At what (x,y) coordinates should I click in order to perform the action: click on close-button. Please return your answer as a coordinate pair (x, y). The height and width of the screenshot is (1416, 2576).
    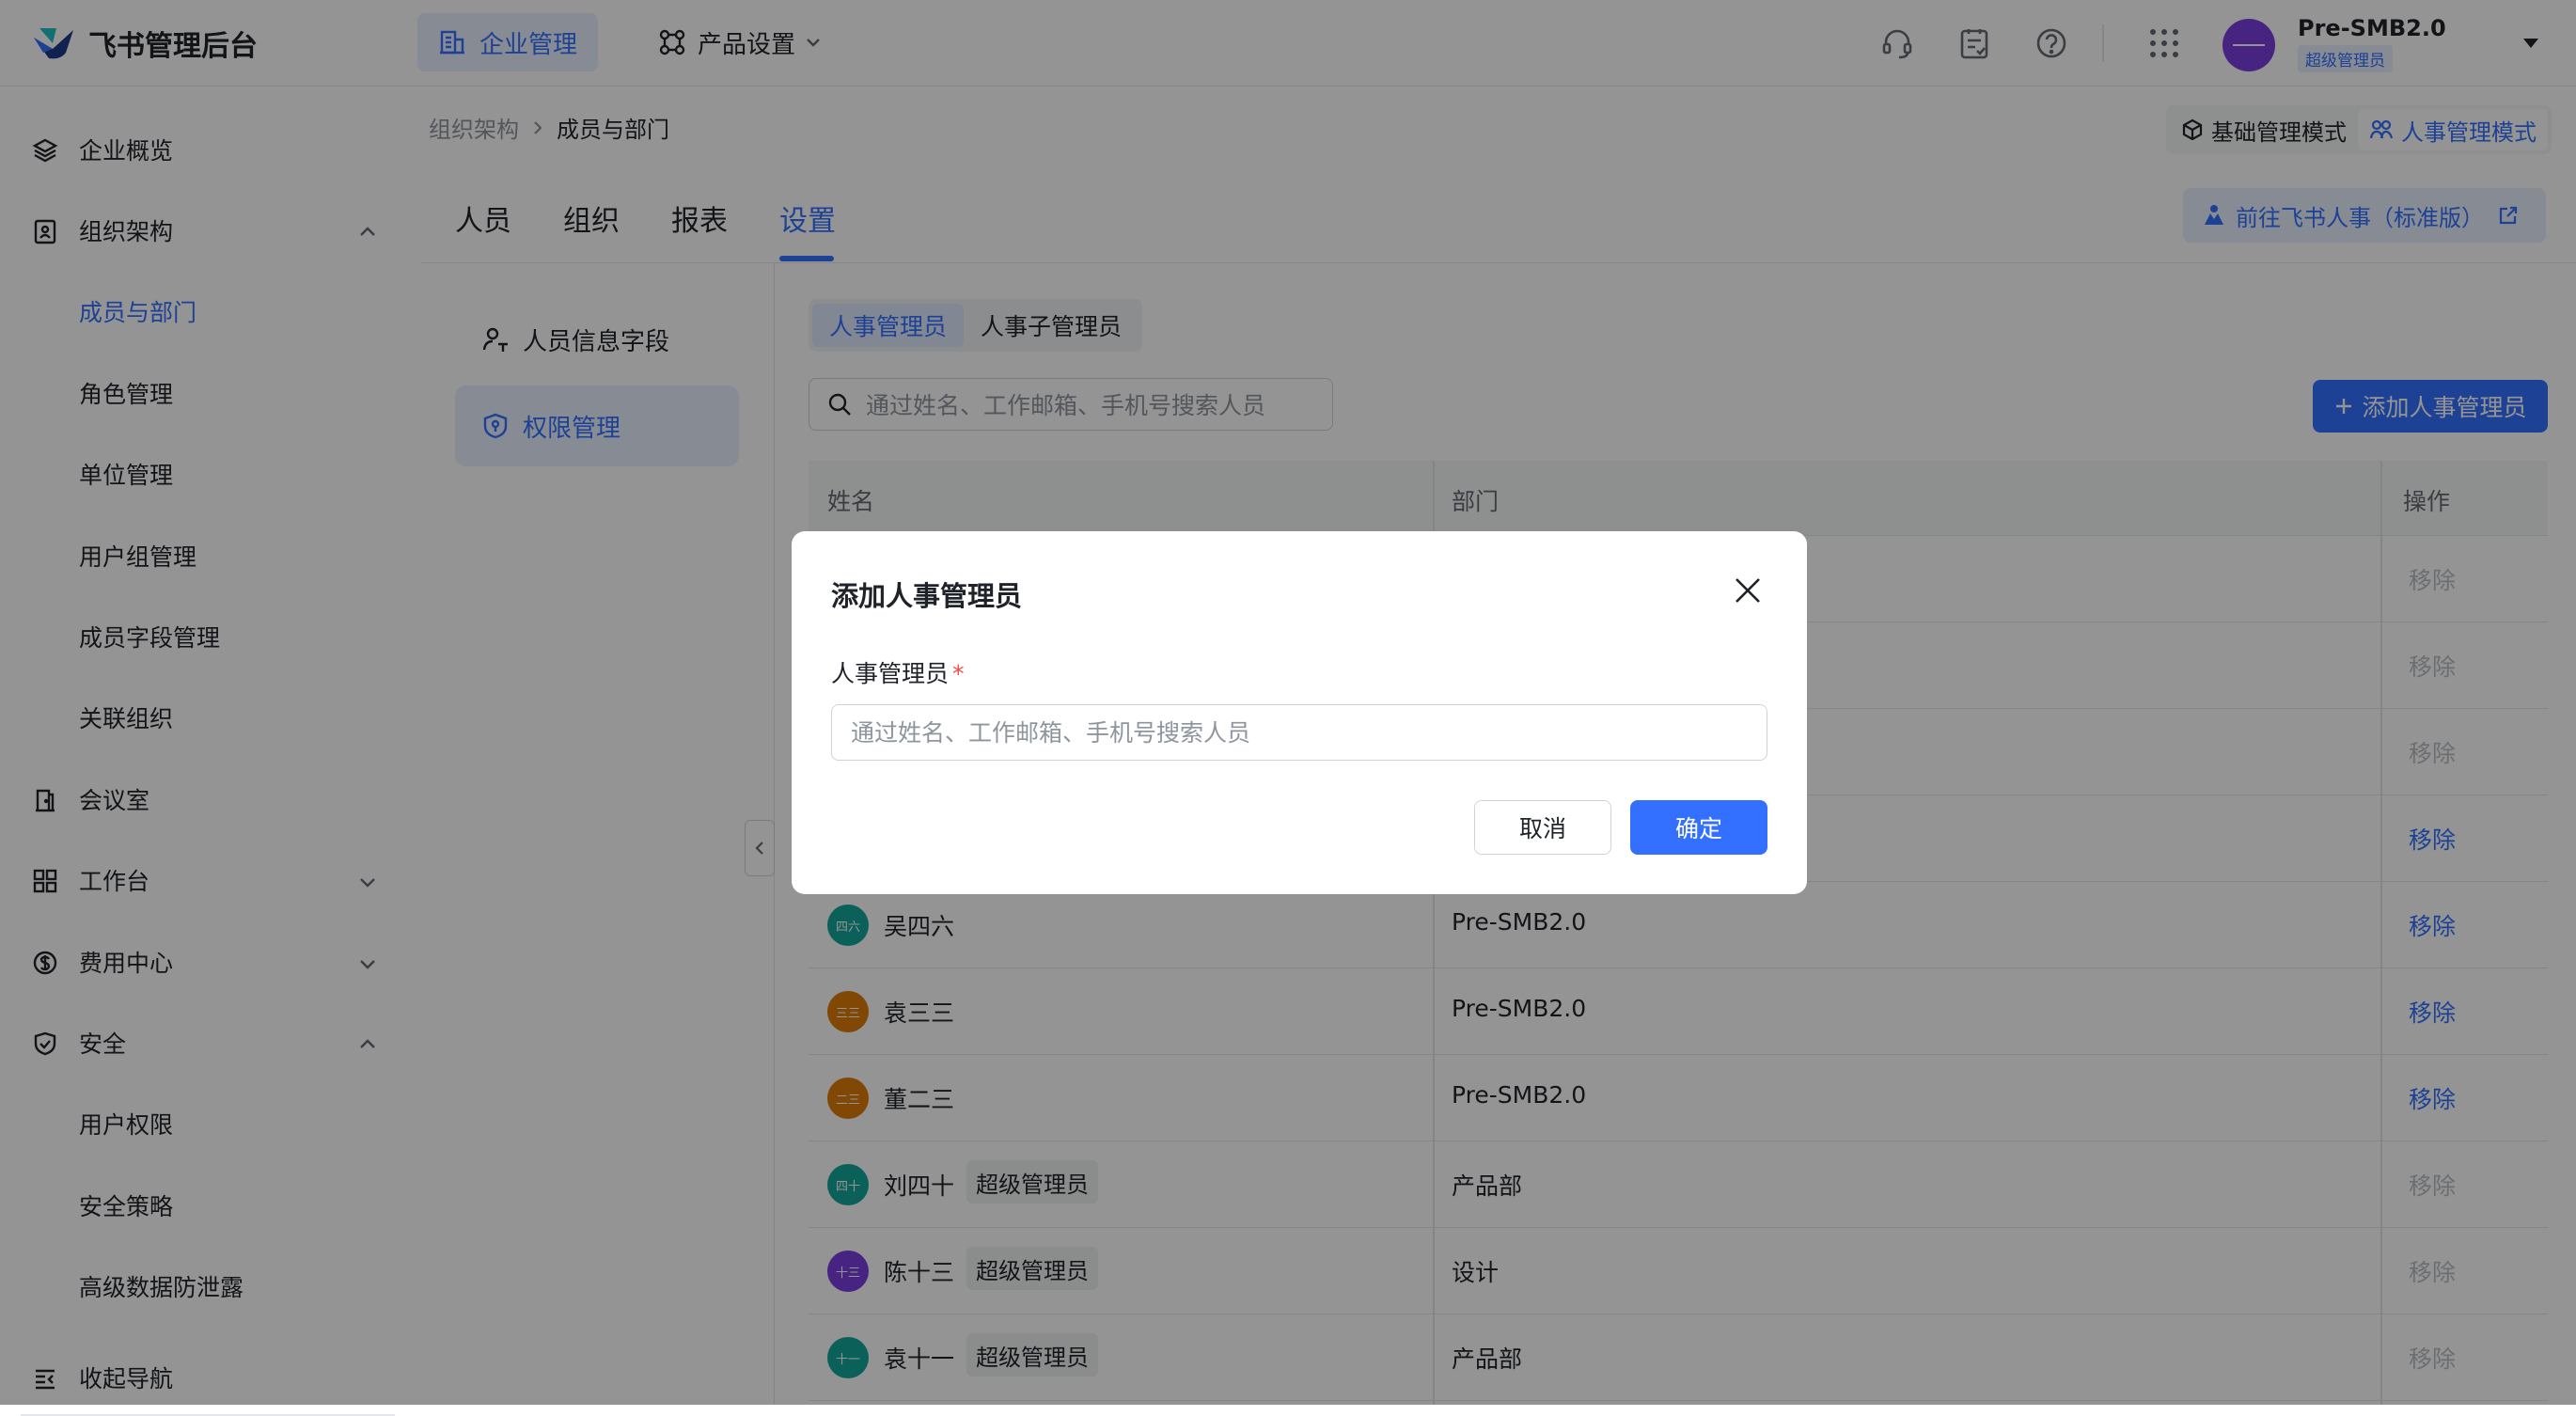
    Looking at the image, I should click on (1748, 591).